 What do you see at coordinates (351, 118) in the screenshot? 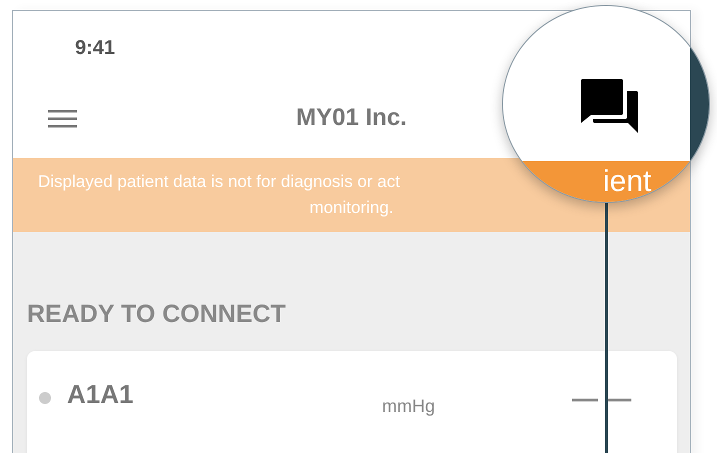
I see `app-title: MY01 Inc.` at bounding box center [351, 118].